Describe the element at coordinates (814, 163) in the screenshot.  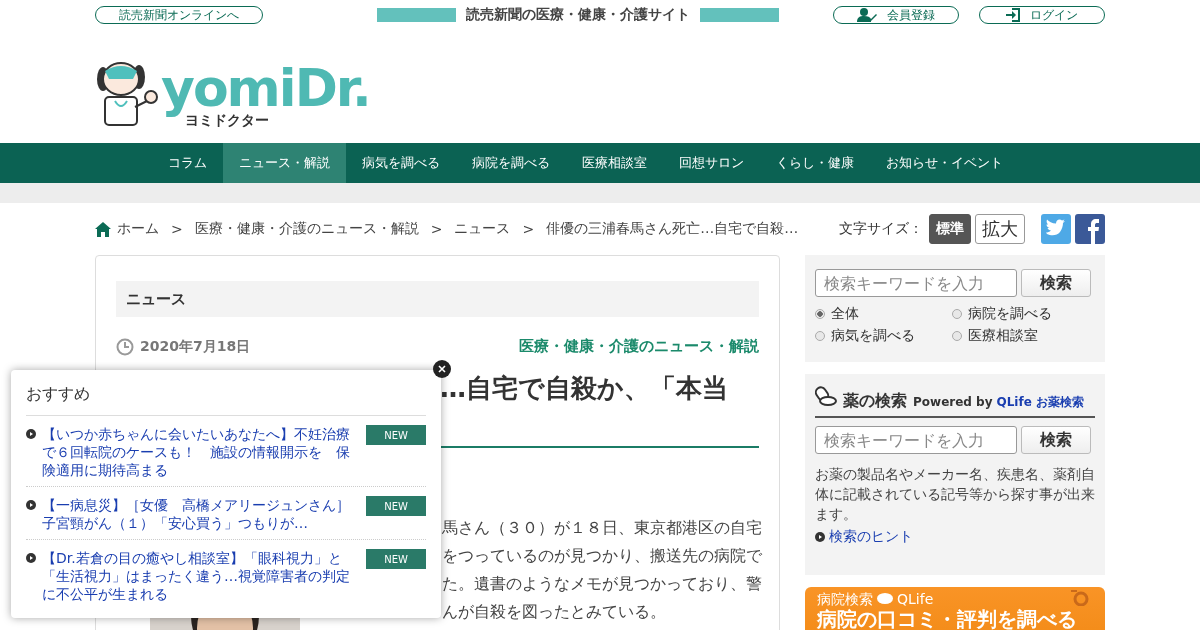
I see `nav-tab: くらし・健康` at that location.